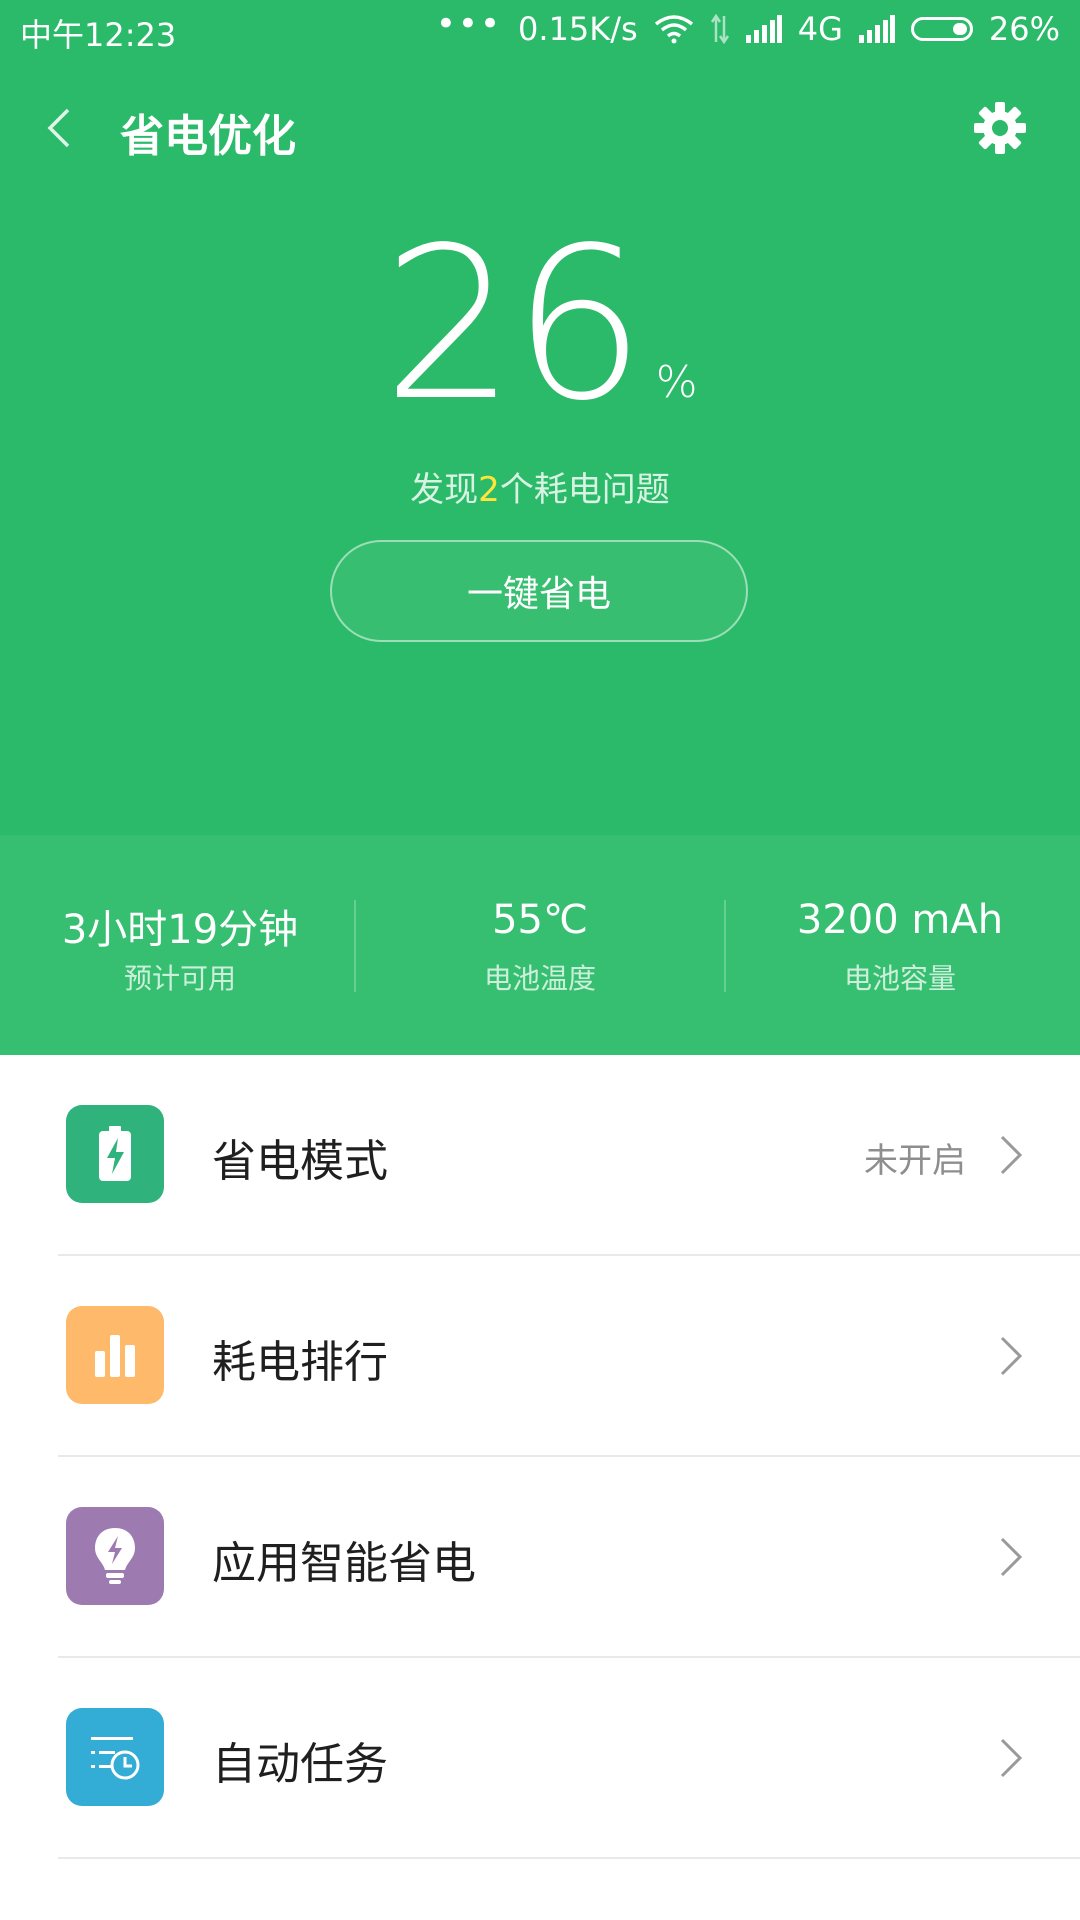 This screenshot has width=1080, height=1920. I want to click on stat-label: 电池温度, so click(539, 978).